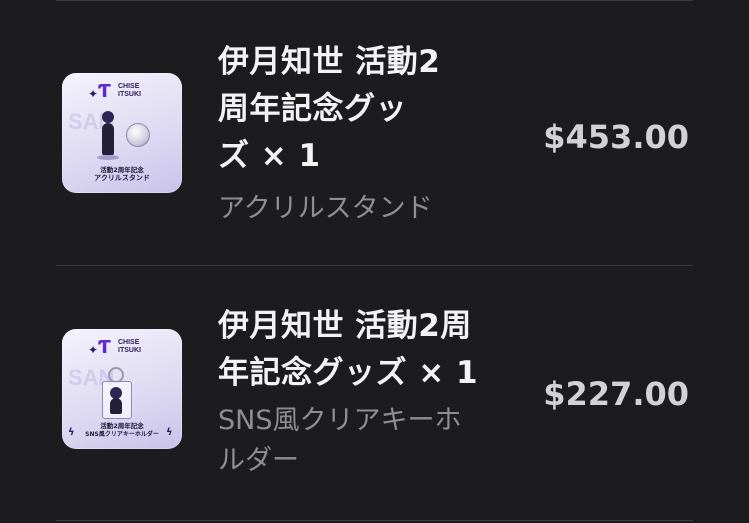 The height and width of the screenshot is (523, 749). What do you see at coordinates (312, 109) in the screenshot?
I see `item-title-line: 周年記念グッ` at bounding box center [312, 109].